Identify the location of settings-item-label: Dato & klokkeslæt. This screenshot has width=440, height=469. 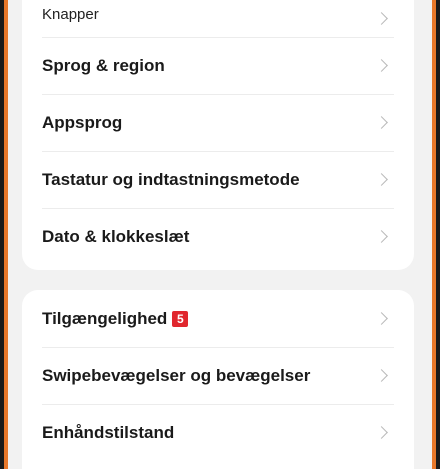
(116, 236).